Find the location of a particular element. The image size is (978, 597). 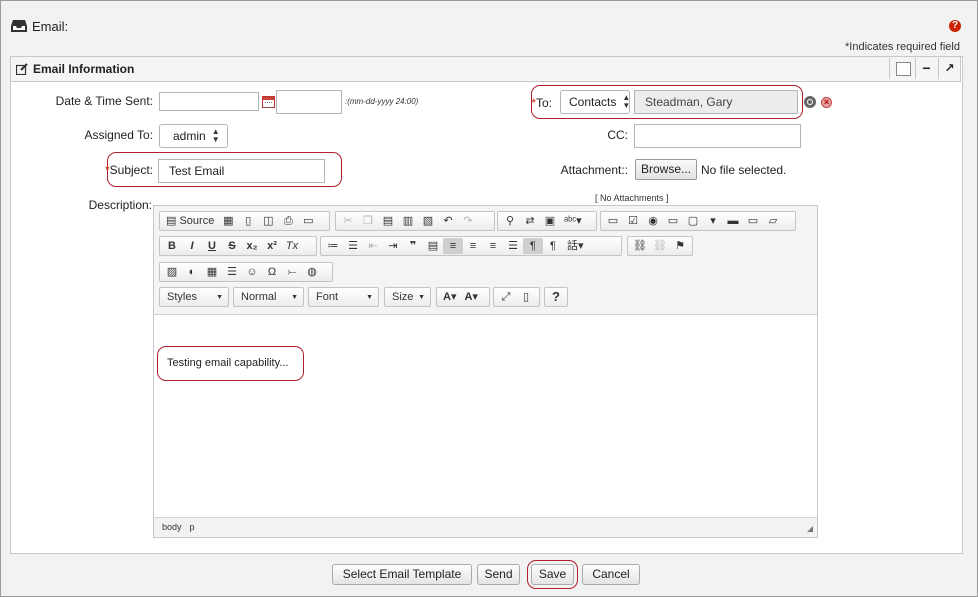

page-title: Email: is located at coordinates (50, 26).